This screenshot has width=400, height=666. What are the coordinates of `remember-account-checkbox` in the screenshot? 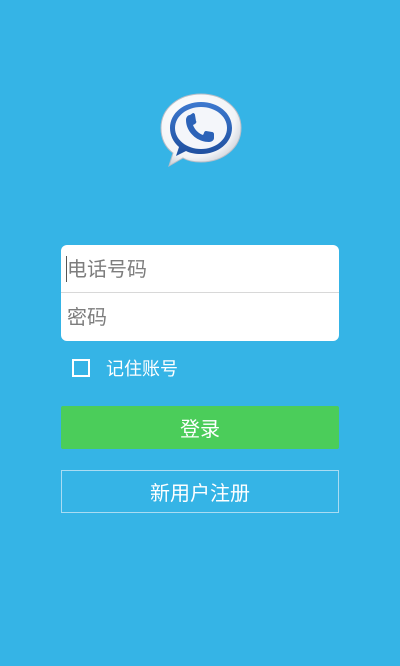 It's located at (81, 368).